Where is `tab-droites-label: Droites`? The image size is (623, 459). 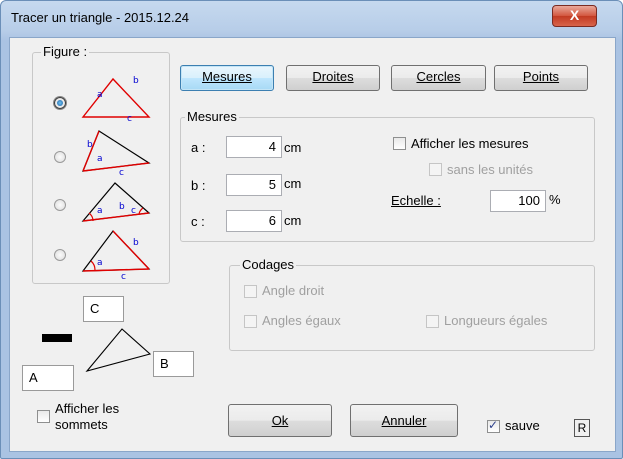 tab-droites-label: Droites is located at coordinates (333, 76).